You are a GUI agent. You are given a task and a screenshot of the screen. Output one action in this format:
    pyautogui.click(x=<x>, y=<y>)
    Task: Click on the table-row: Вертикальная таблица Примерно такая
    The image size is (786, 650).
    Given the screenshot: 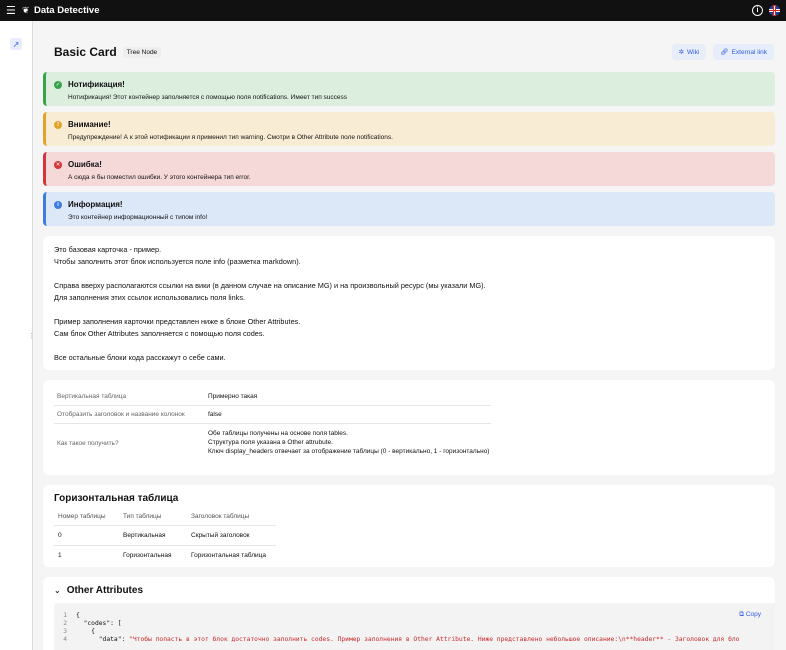 What is the action you would take?
    pyautogui.click(x=272, y=397)
    